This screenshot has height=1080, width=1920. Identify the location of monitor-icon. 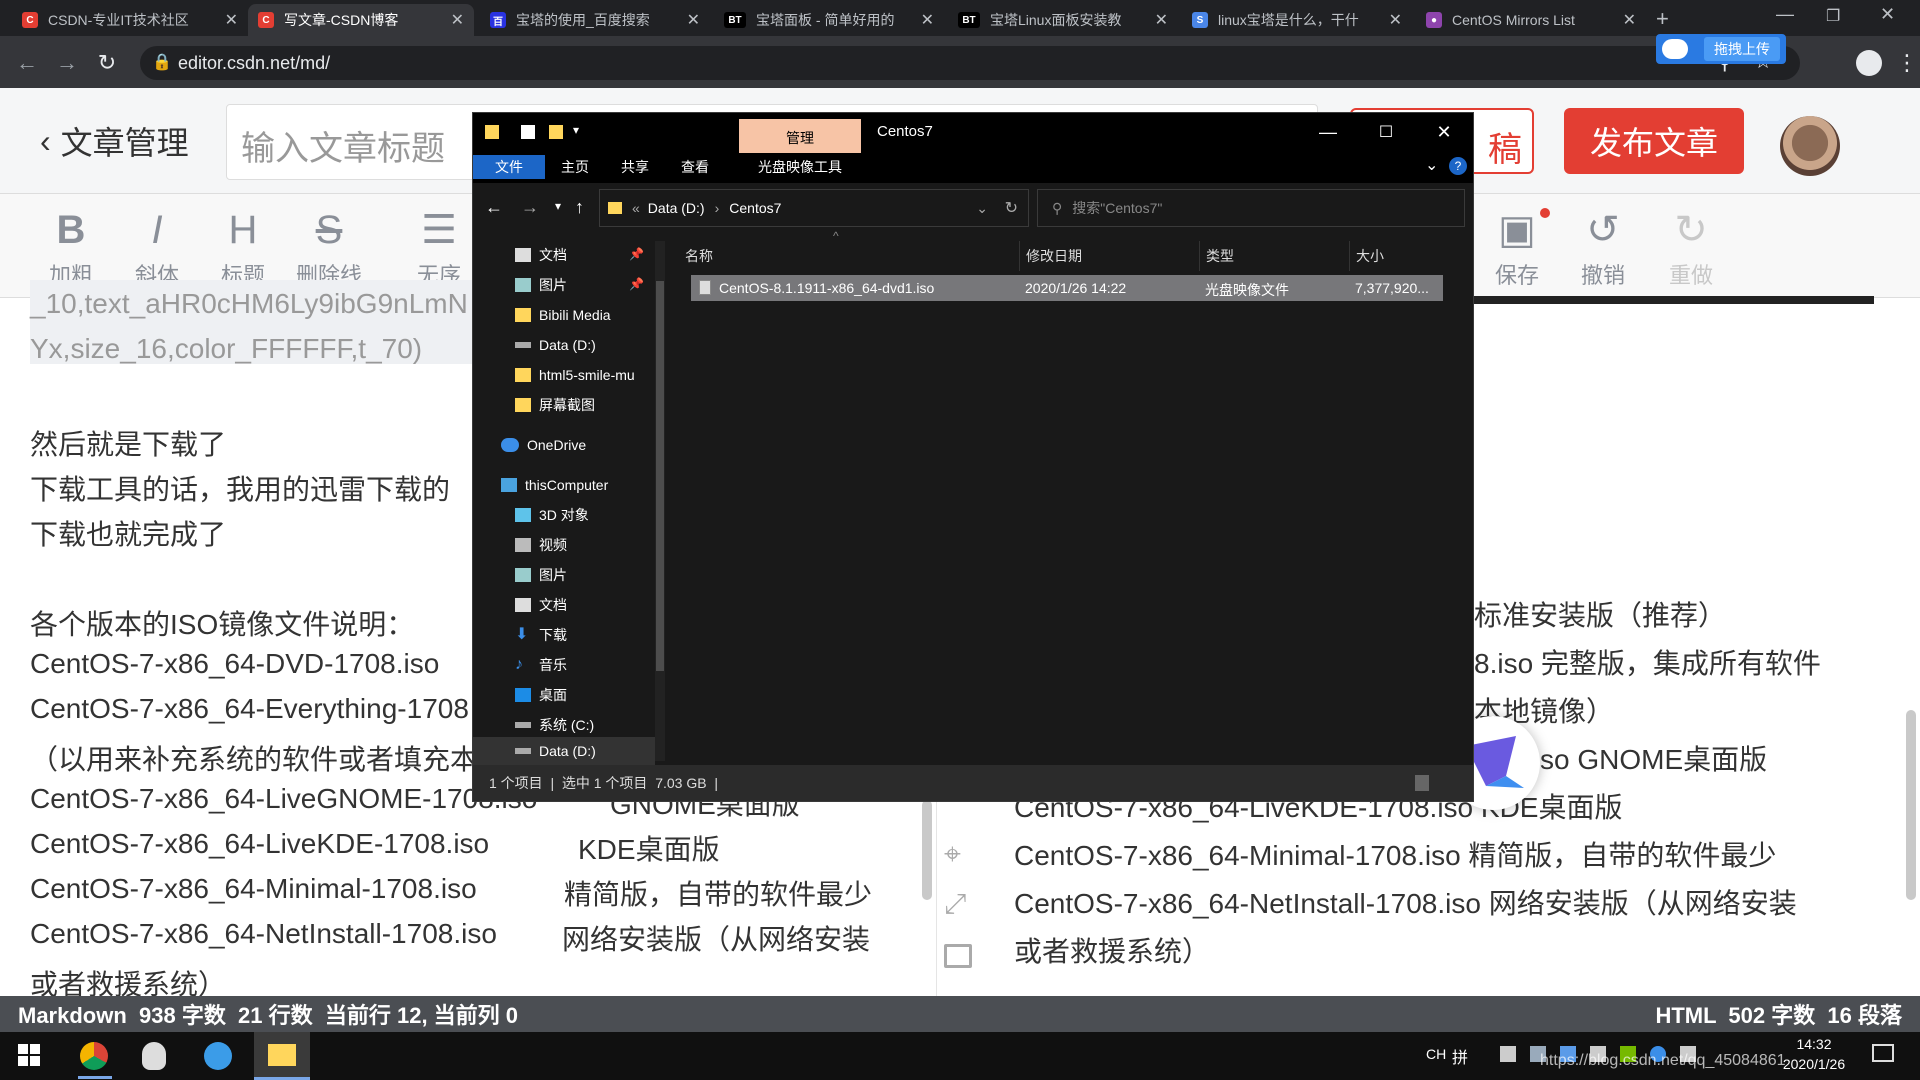
(958, 956).